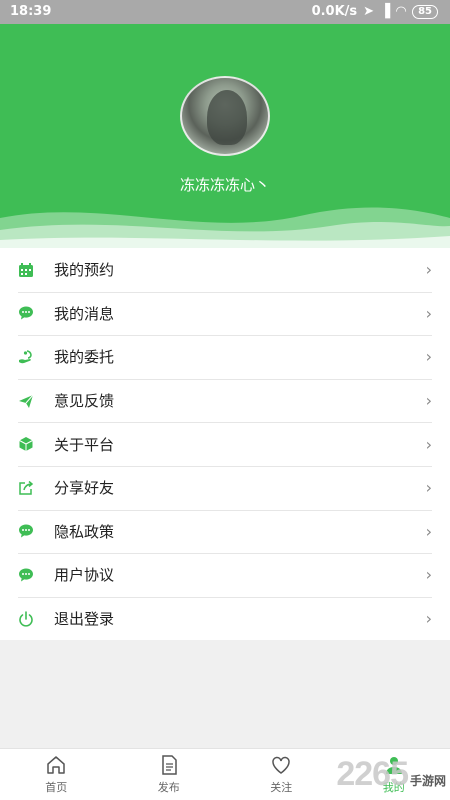 Image resolution: width=450 pixels, height=800 pixels. I want to click on watermark-logo: 2265 手游网, so click(391, 774).